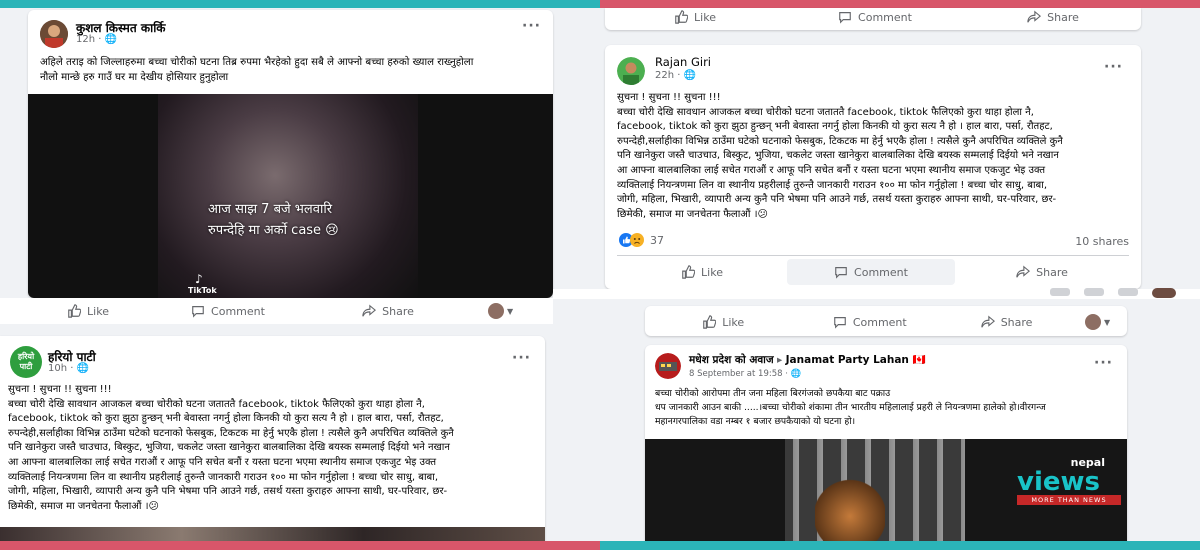 The image size is (1200, 550). What do you see at coordinates (856, 360) in the screenshot?
I see `group-name: Janamat Party Lahan 🇨🇦` at bounding box center [856, 360].